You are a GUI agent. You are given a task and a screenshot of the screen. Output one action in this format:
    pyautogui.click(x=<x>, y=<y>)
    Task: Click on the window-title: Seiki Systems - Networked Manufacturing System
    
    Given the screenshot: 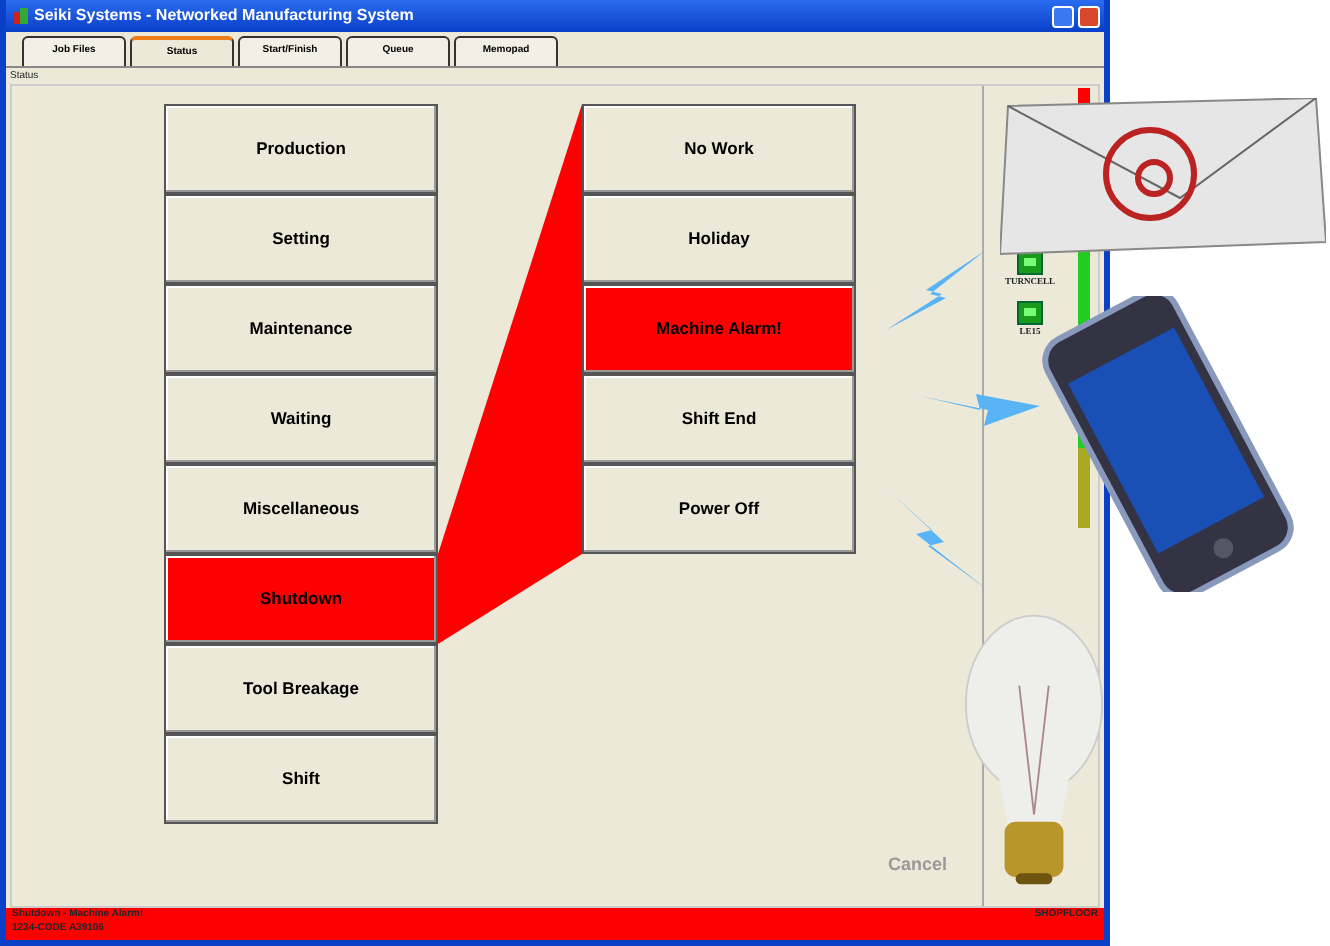 What is the action you would take?
    pyautogui.click(x=224, y=16)
    